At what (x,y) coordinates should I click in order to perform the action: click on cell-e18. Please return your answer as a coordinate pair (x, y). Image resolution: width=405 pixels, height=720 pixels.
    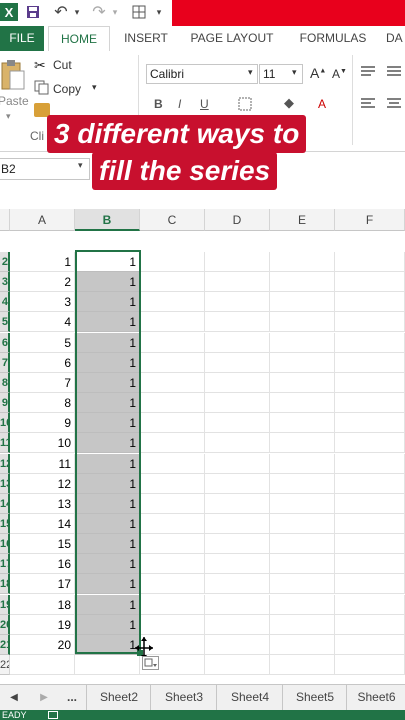
    Looking at the image, I should click on (302, 584).